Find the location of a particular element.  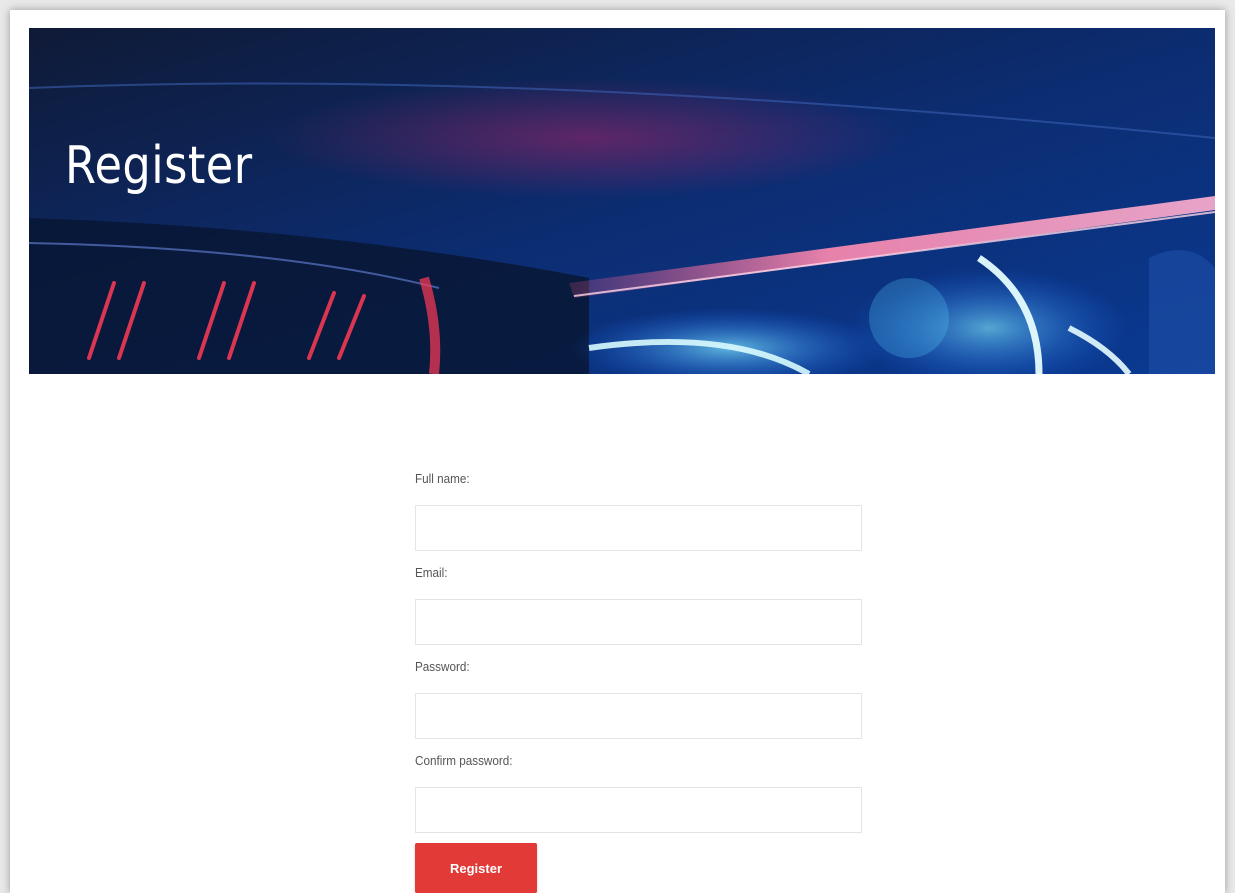

password-label: Password: is located at coordinates (442, 666).